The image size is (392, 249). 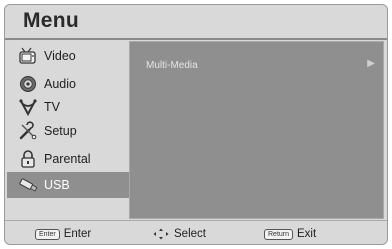 What do you see at coordinates (51, 20) in the screenshot?
I see `menu-title: Menu` at bounding box center [51, 20].